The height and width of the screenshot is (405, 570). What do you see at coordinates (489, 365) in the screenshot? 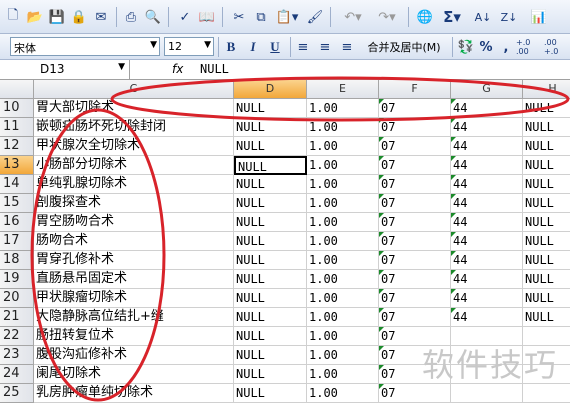
I see `watermark: 软件技巧` at bounding box center [489, 365].